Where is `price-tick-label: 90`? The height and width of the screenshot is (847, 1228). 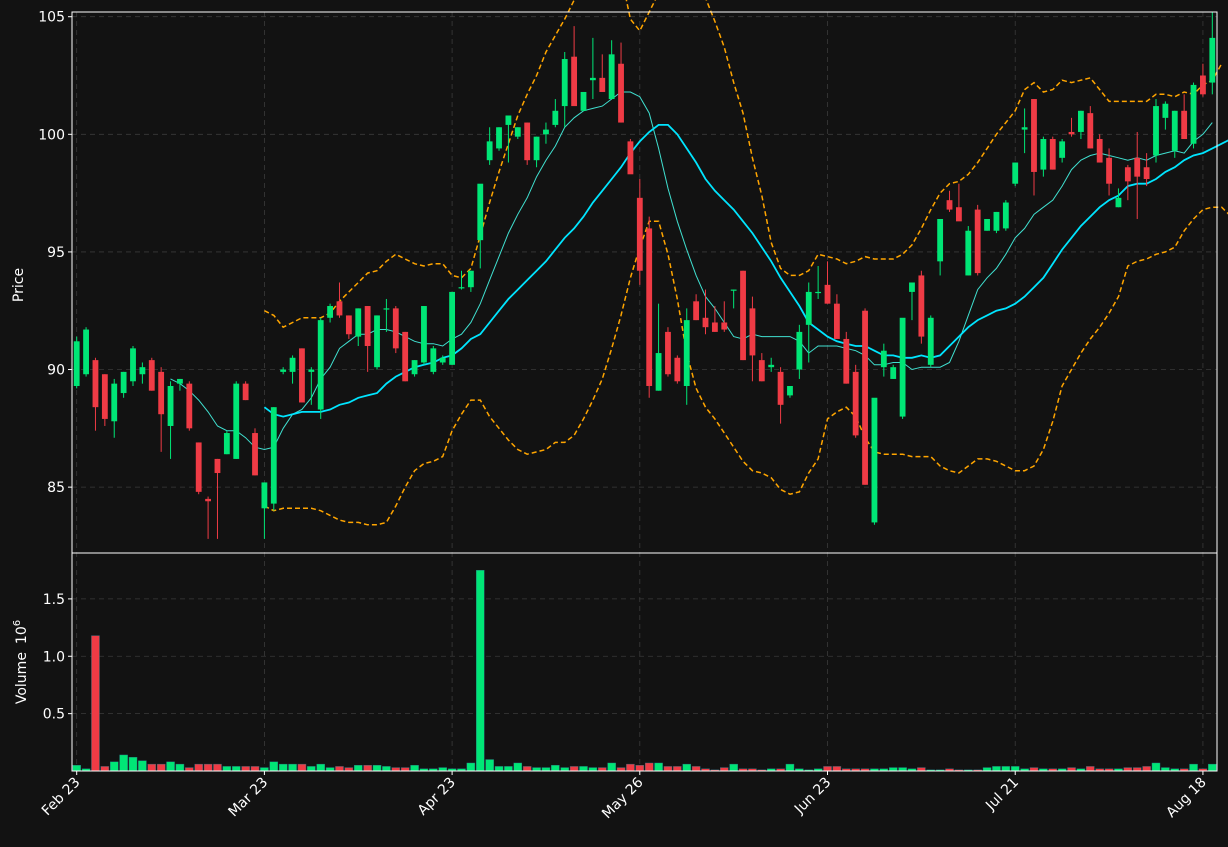
price-tick-label: 90 is located at coordinates (56, 371).